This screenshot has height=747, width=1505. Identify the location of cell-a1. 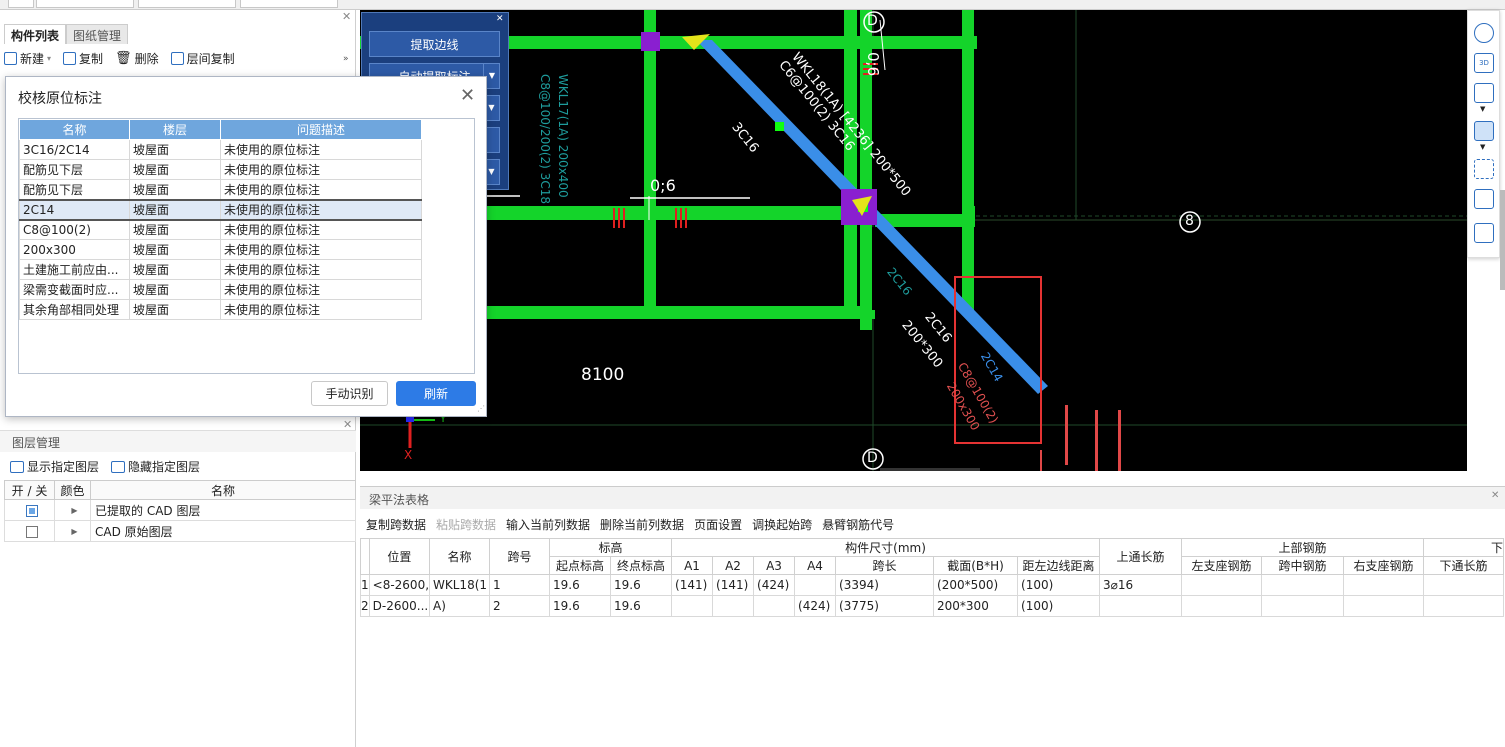
(692, 606).